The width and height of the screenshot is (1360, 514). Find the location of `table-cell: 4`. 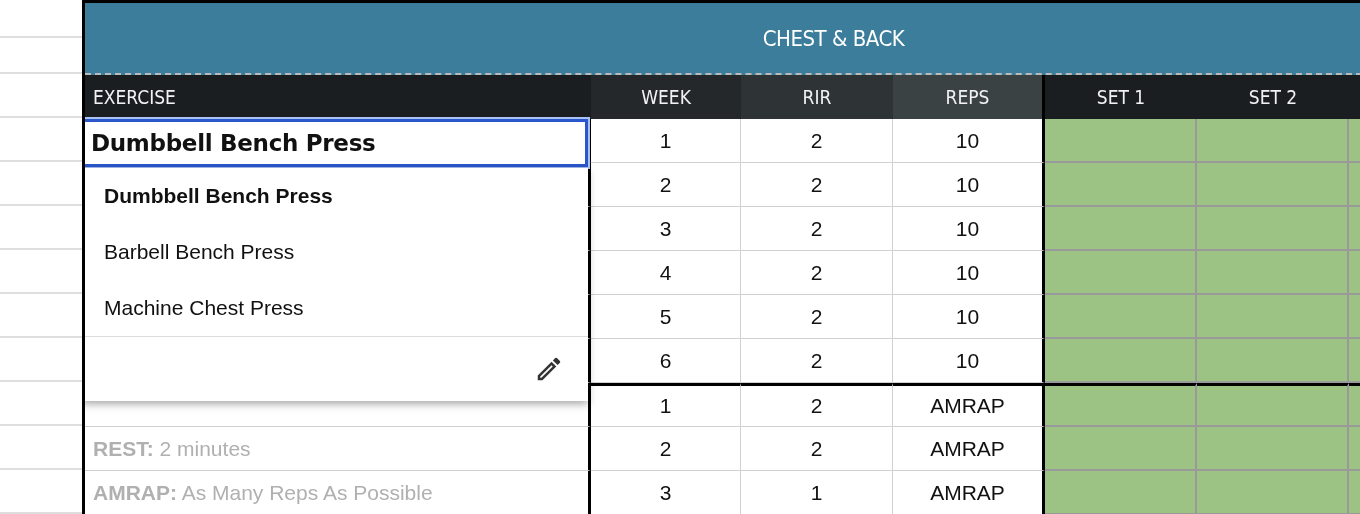

table-cell: 4 is located at coordinates (666, 273).